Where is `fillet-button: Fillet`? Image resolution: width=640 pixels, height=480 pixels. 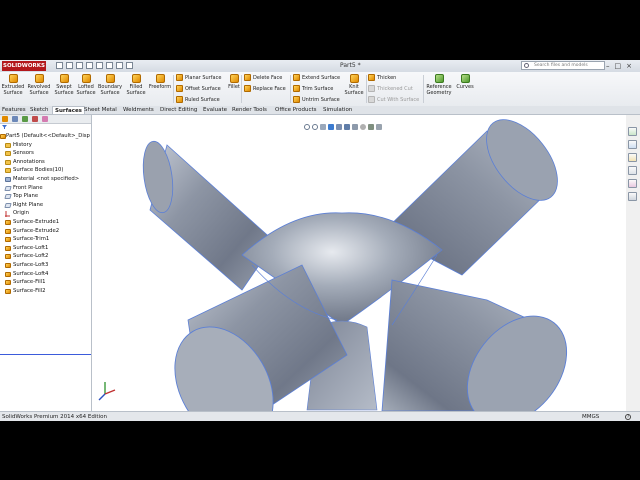 fillet-button: Fillet is located at coordinates (234, 82).